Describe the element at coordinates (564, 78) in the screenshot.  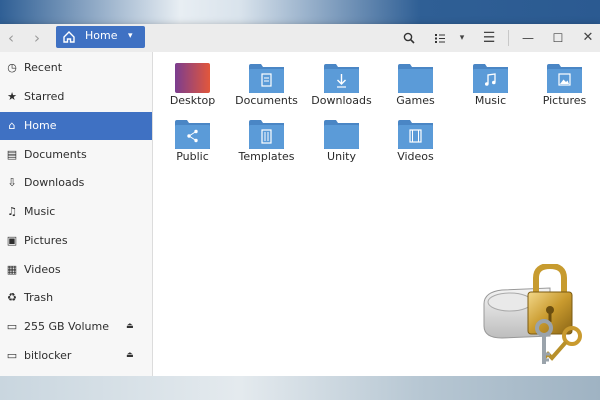
I see `pictures-folder-icon` at that location.